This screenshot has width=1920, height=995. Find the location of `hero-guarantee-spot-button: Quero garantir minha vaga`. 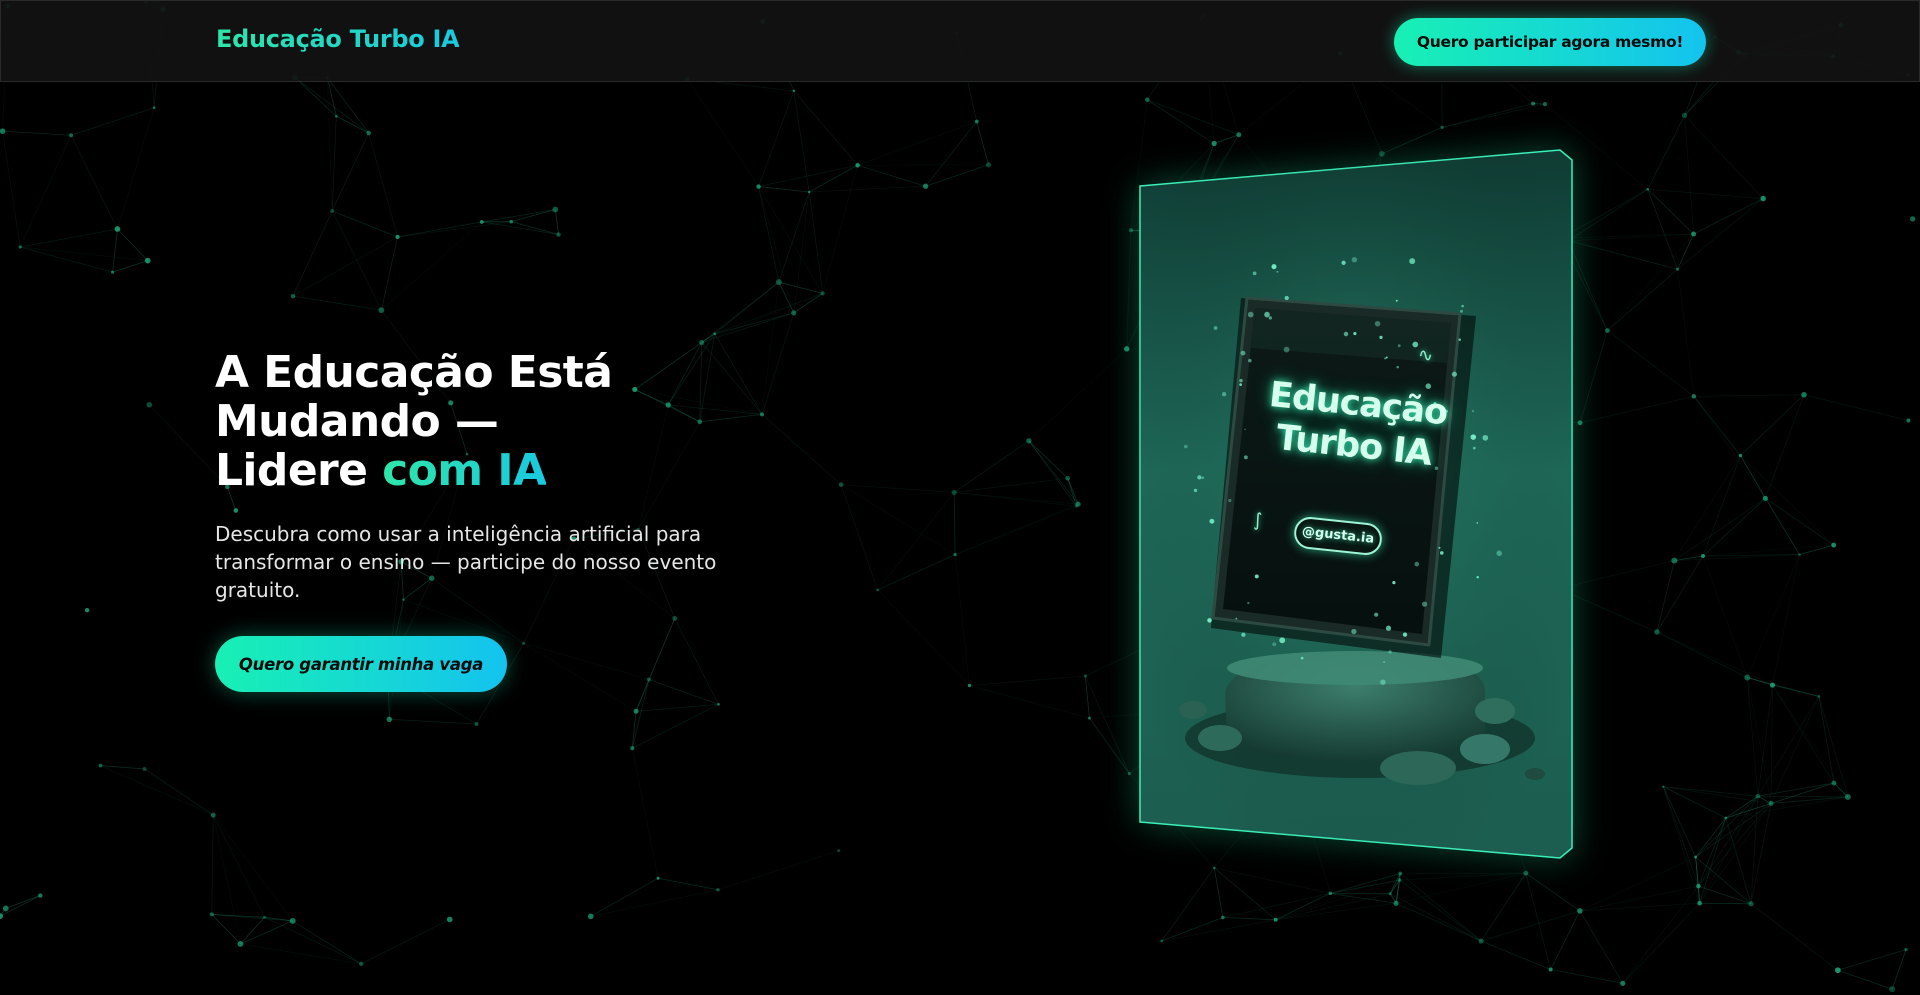

hero-guarantee-spot-button: Quero garantir minha vaga is located at coordinates (361, 664).